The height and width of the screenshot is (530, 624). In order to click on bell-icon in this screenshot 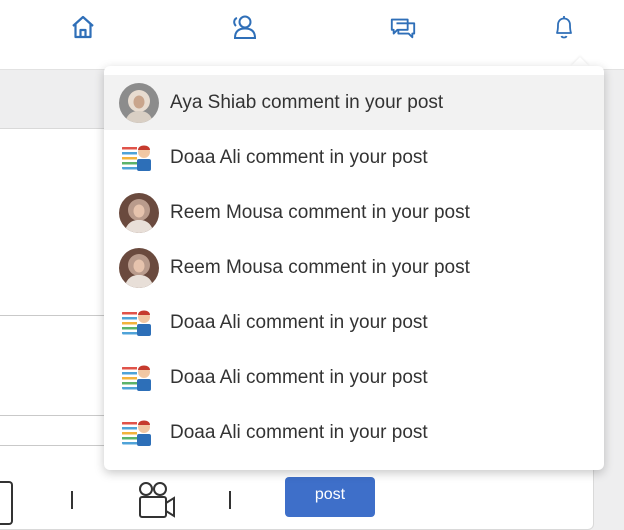, I will do `click(564, 27)`.